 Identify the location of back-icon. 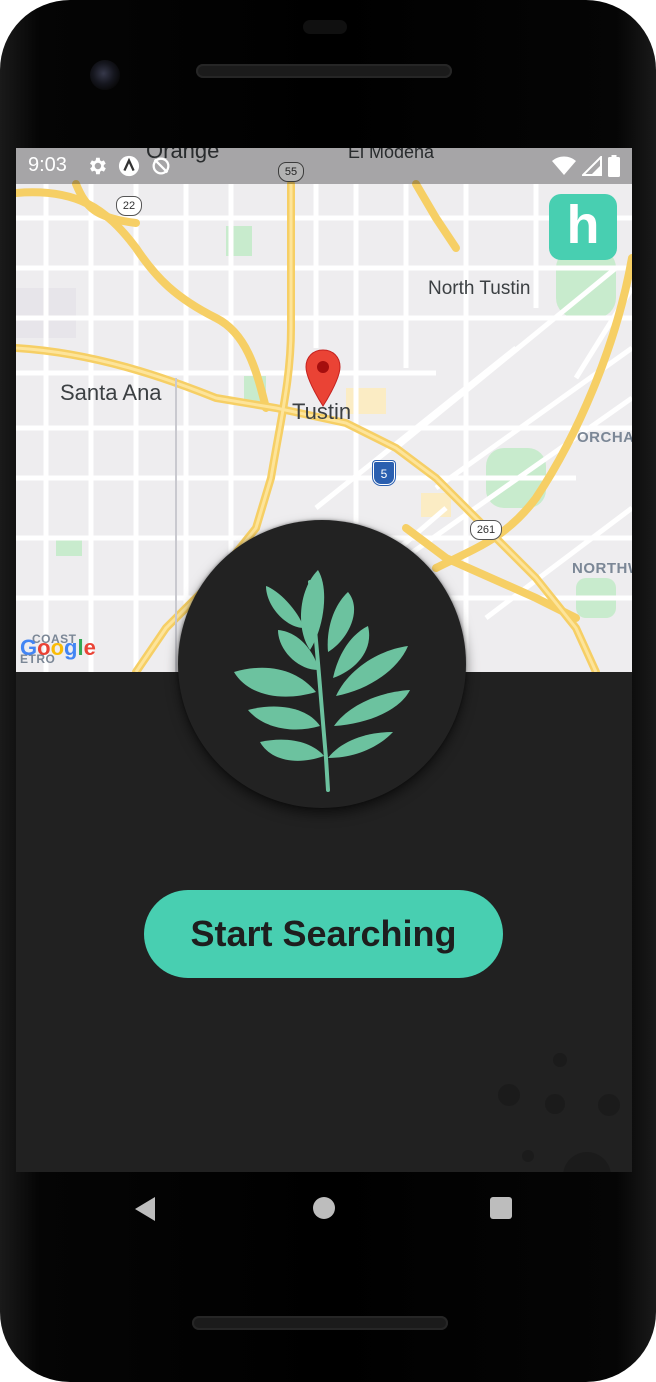
(145, 1209).